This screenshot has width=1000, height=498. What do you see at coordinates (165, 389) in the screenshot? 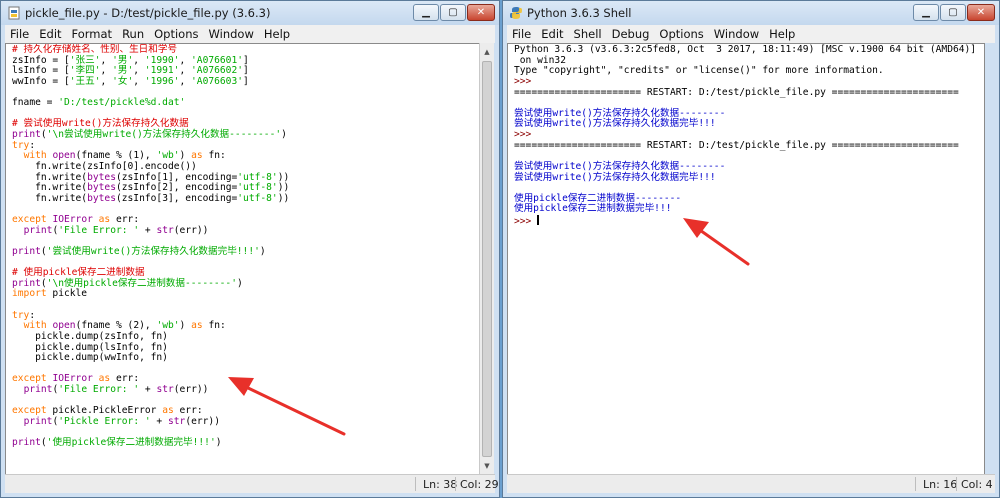
I see `code-token: str` at bounding box center [165, 389].